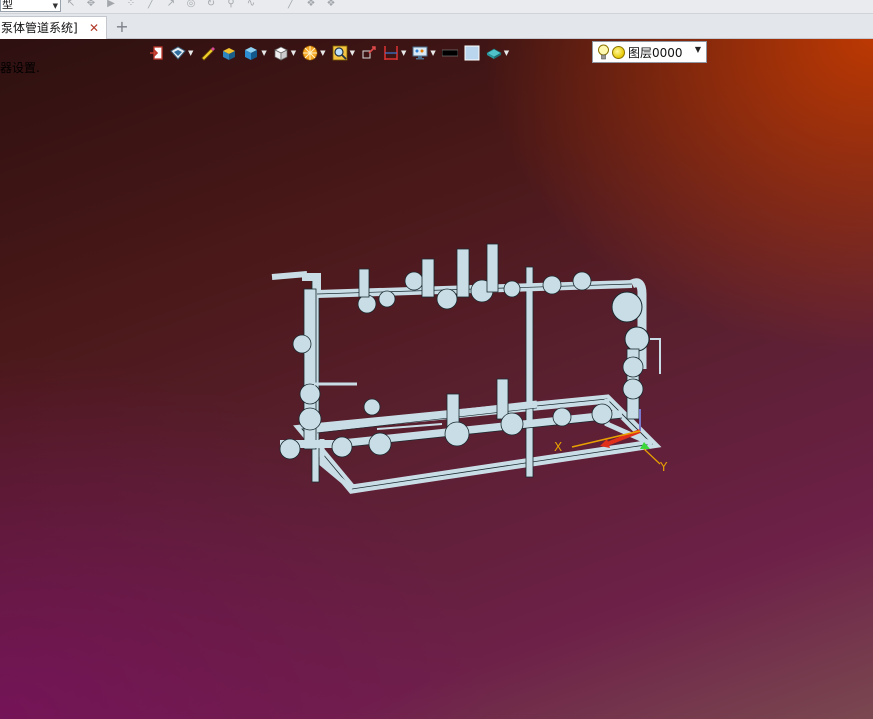 This screenshot has height=719, width=873. I want to click on zoom-fit-button: ▼, so click(343, 53).